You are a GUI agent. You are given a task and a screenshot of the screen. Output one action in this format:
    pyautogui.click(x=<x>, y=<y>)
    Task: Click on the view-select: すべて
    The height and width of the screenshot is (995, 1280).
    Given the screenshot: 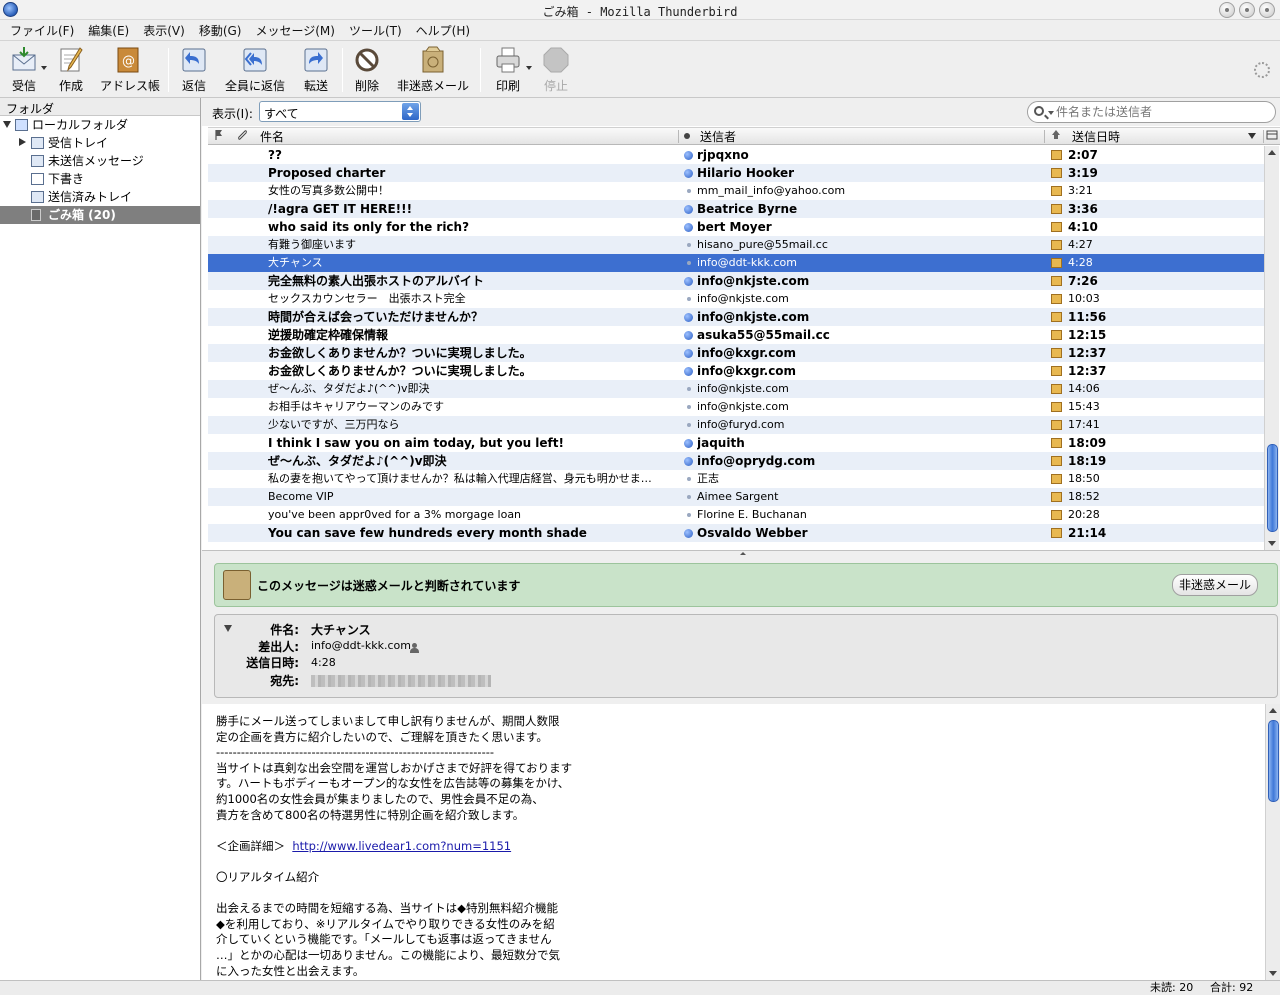 What is the action you would take?
    pyautogui.click(x=340, y=111)
    